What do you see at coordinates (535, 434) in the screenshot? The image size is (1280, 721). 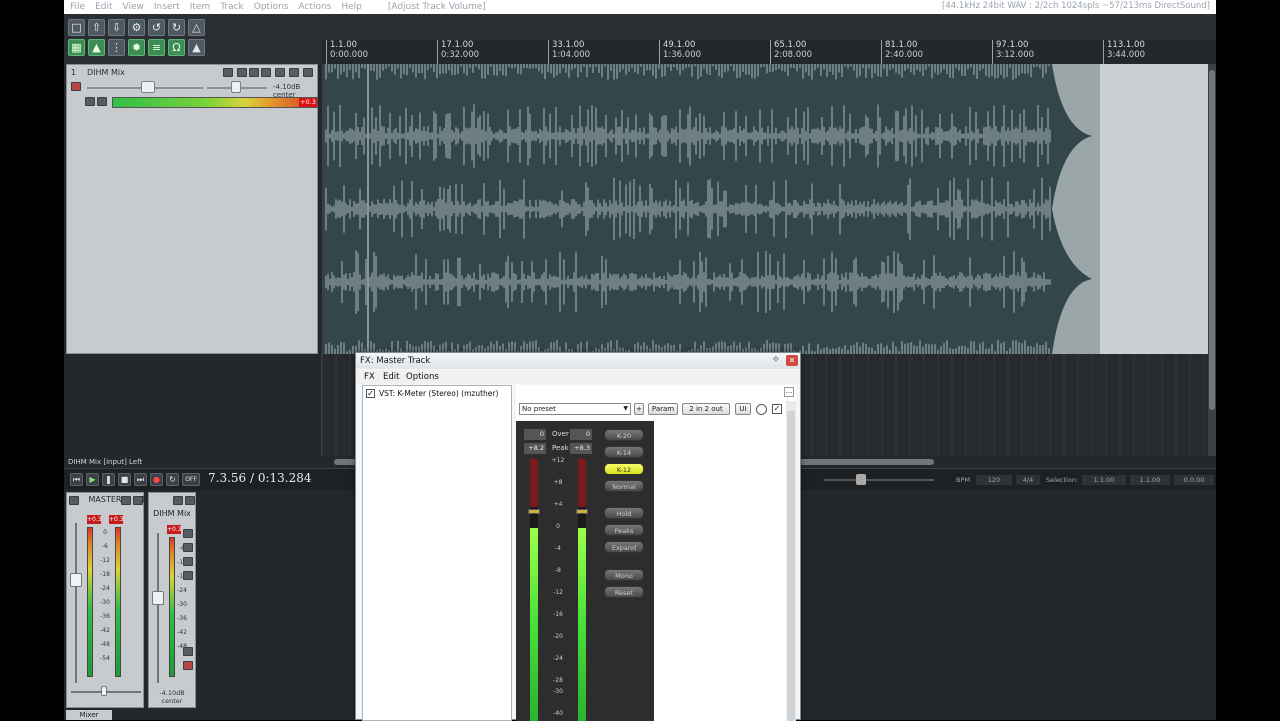 I see `over-left-readout: 0` at bounding box center [535, 434].